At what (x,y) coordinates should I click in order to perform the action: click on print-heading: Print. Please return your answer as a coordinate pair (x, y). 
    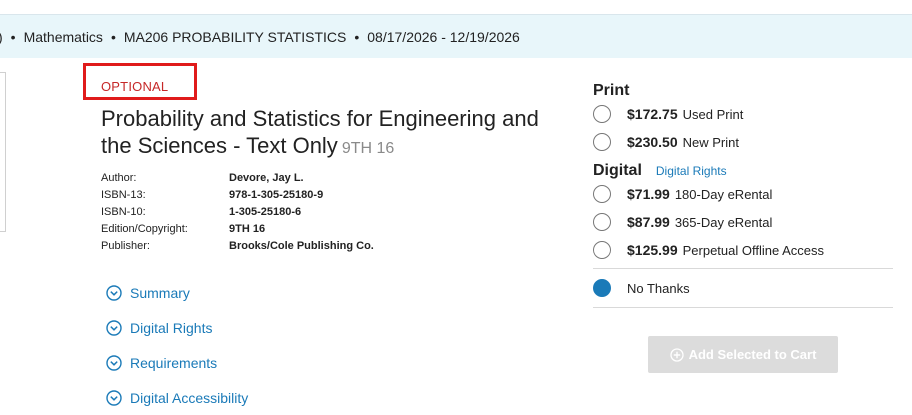
    Looking at the image, I should click on (743, 91).